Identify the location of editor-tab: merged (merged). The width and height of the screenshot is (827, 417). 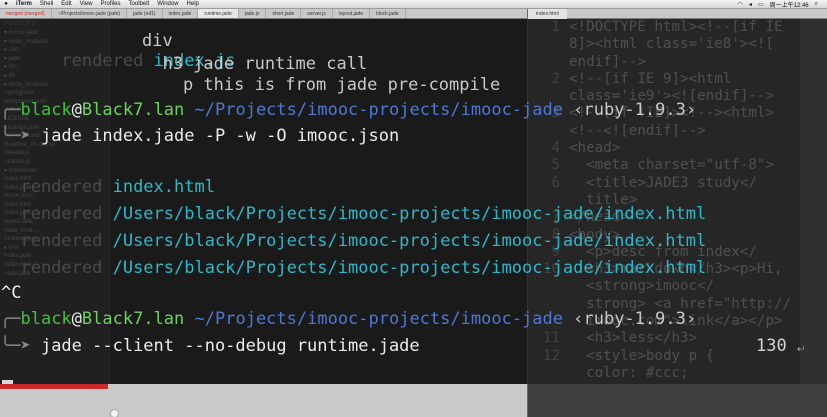
(26, 13).